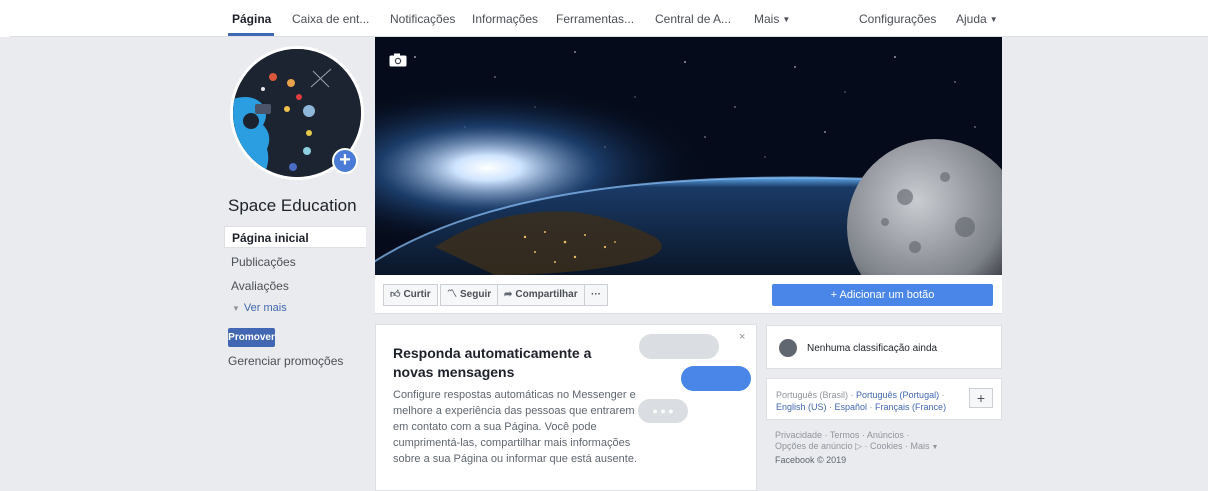 This screenshot has width=1208, height=491. I want to click on copyright-text: Facebook © 2019, so click(811, 460).